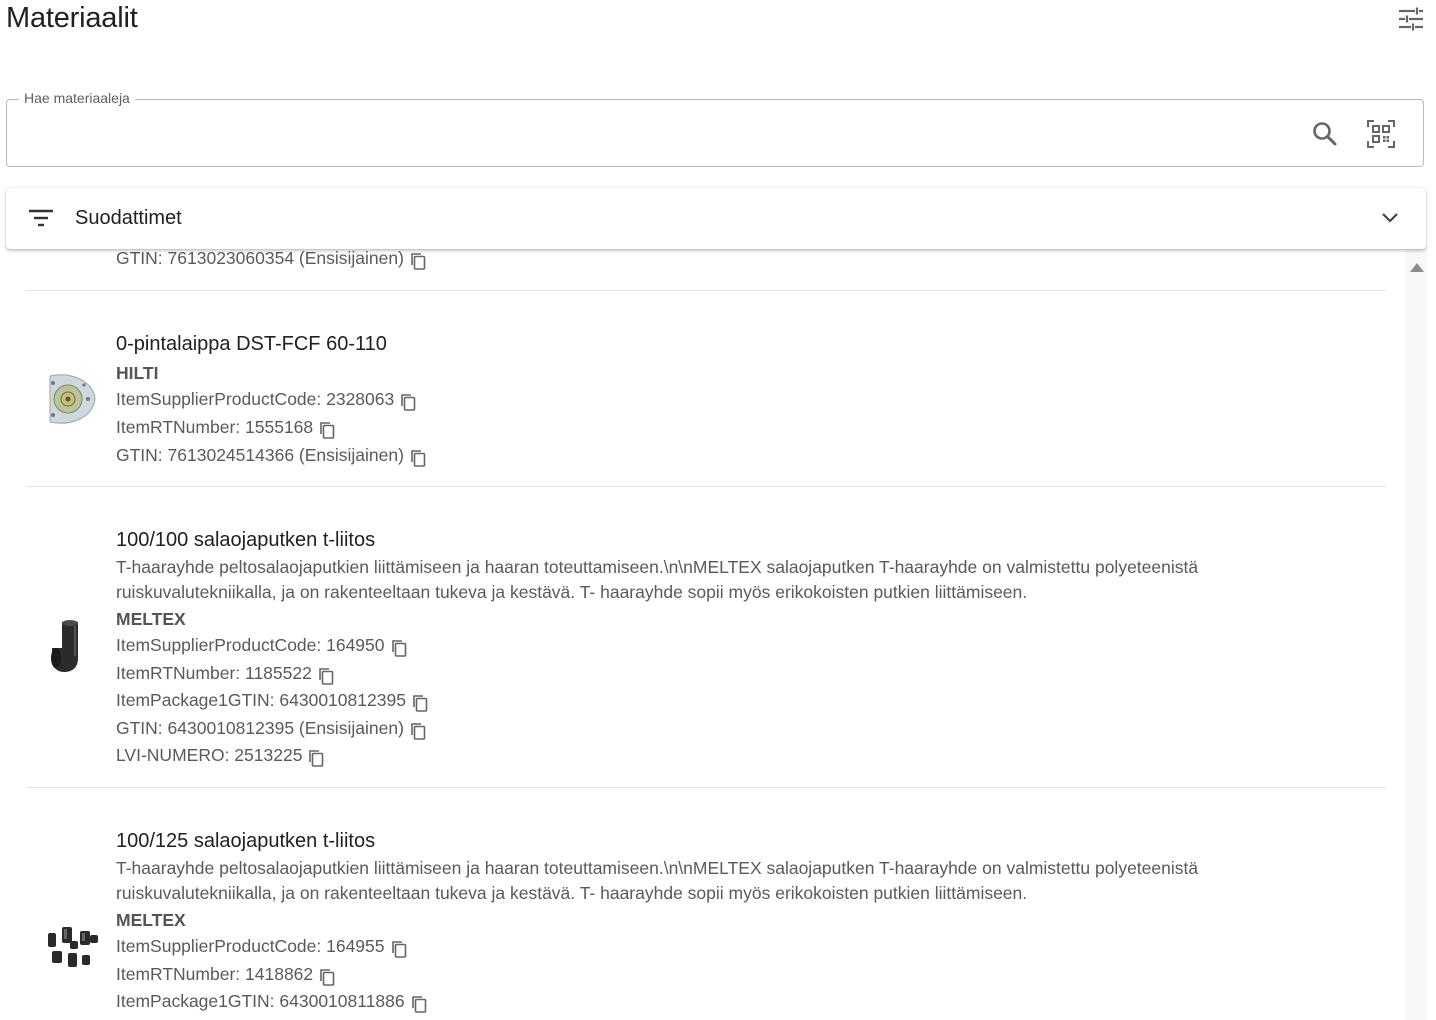 Image resolution: width=1436 pixels, height=1020 pixels. I want to click on item-attribute: ItemRTNumber: 1555168, so click(225, 428).